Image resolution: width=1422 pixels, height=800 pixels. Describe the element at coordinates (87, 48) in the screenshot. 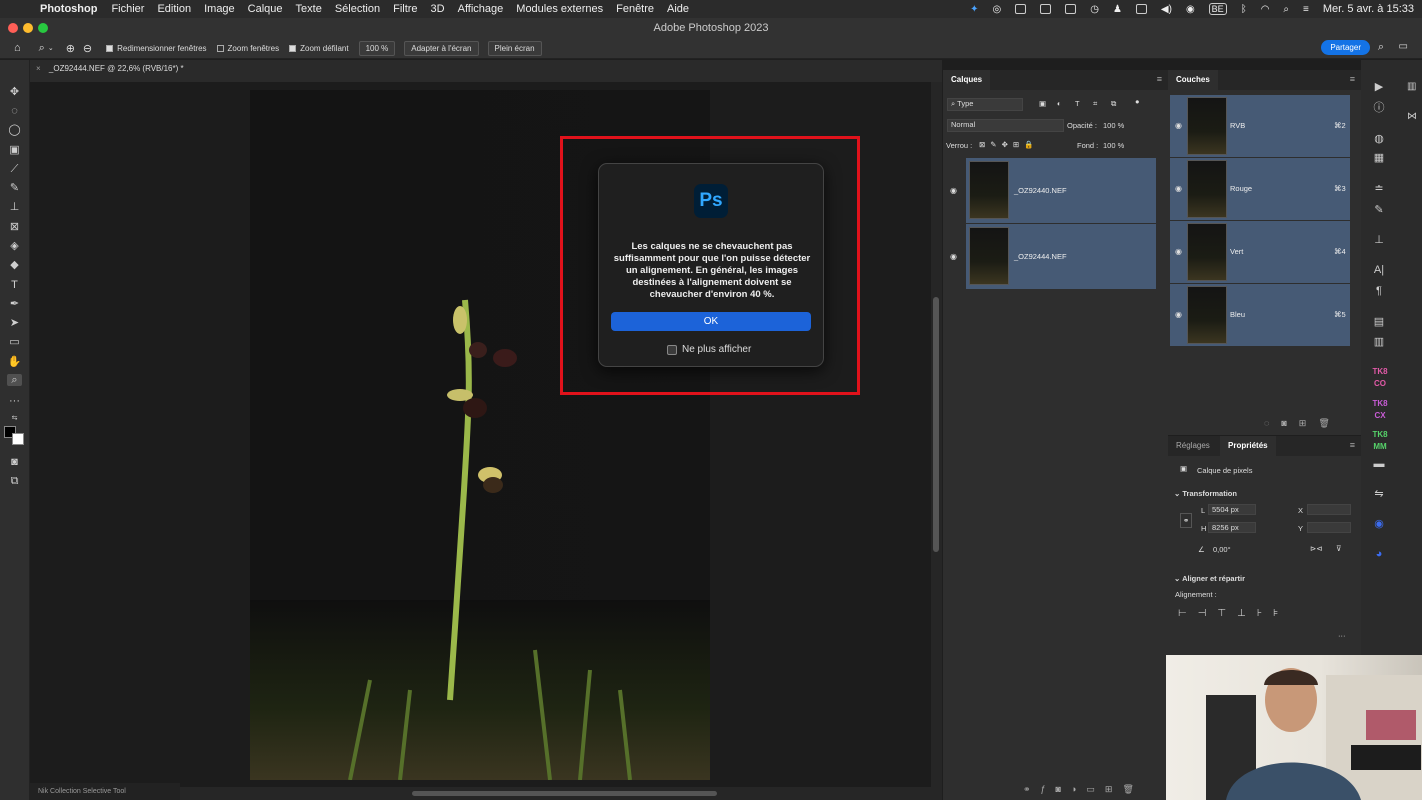

I see `zoom-out-icon: ⊖` at that location.